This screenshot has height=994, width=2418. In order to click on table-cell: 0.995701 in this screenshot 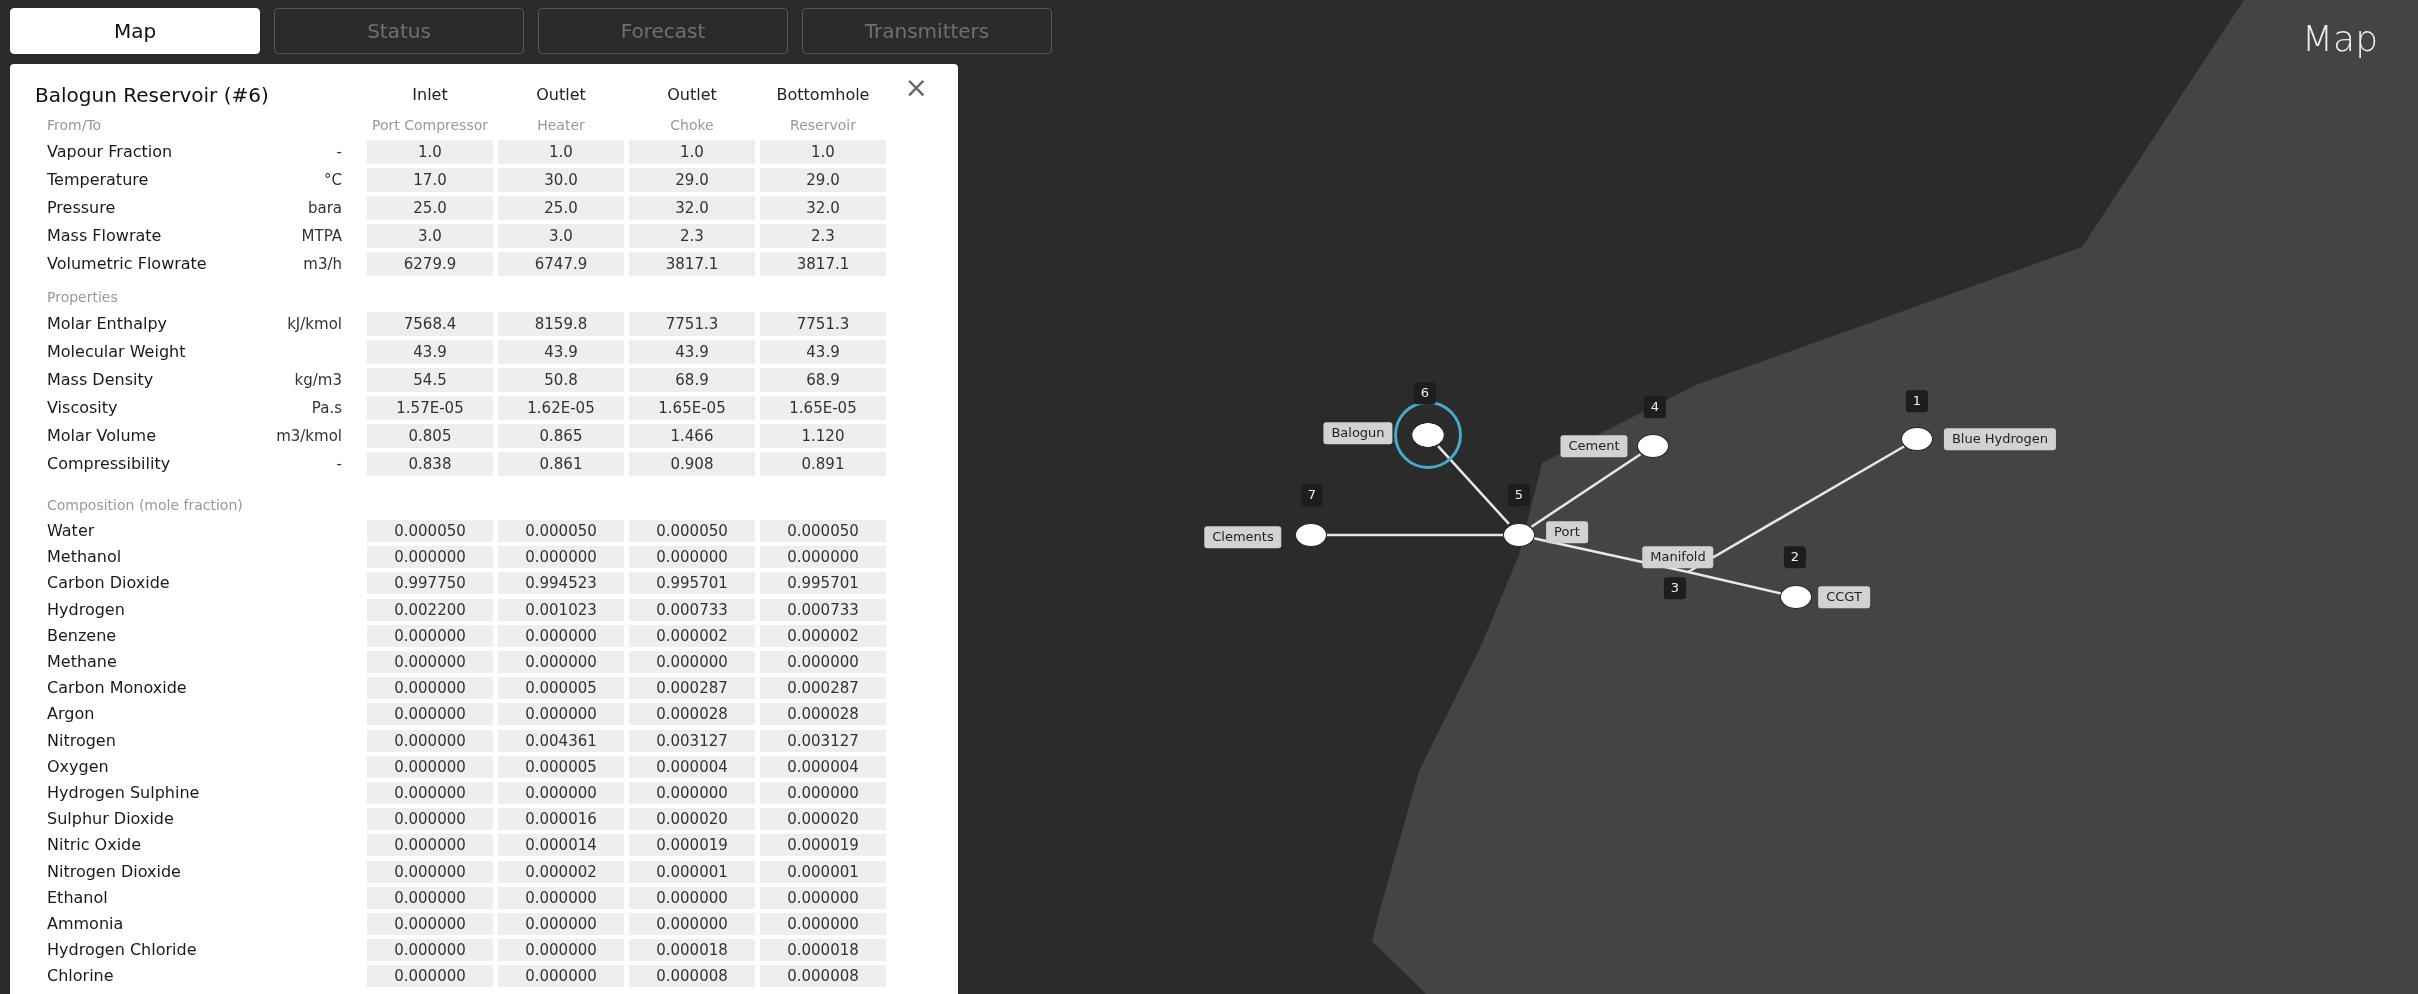, I will do `click(692, 583)`.